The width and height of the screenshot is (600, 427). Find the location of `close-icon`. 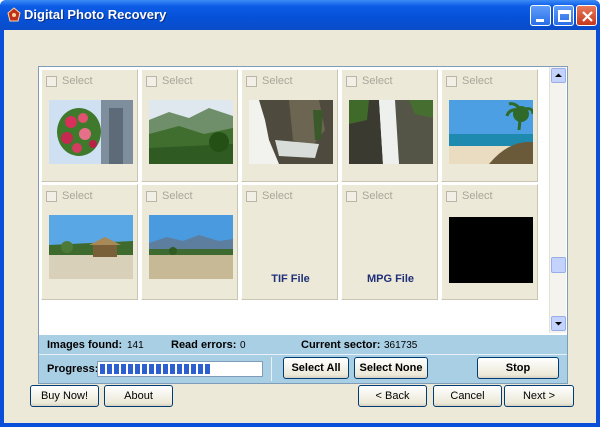

close-icon is located at coordinates (587, 16).